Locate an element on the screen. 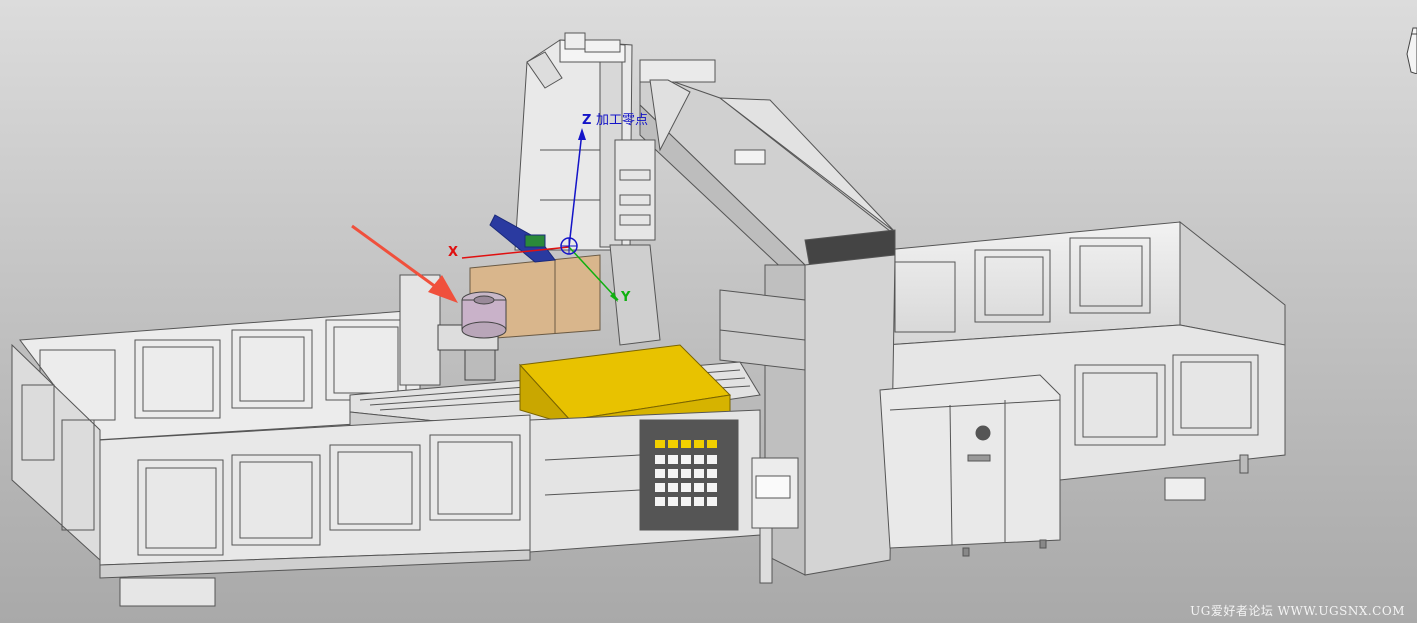 This screenshot has height=623, width=1417. z-axis-label: Z is located at coordinates (586, 120).